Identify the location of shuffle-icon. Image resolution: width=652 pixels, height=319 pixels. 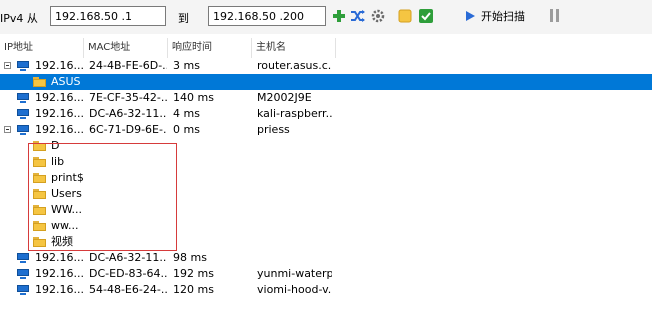
(358, 16).